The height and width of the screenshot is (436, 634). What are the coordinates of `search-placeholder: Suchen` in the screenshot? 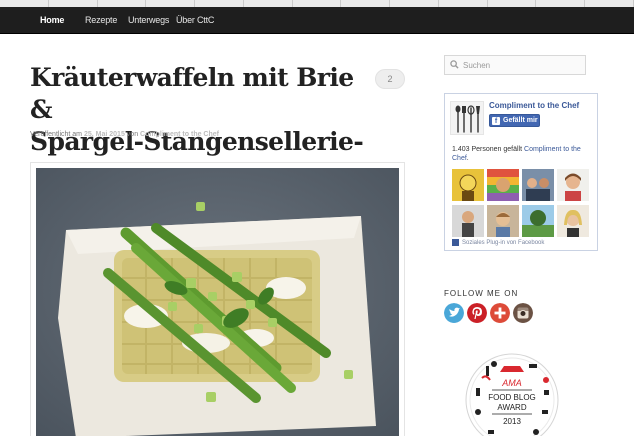 It's located at (477, 65).